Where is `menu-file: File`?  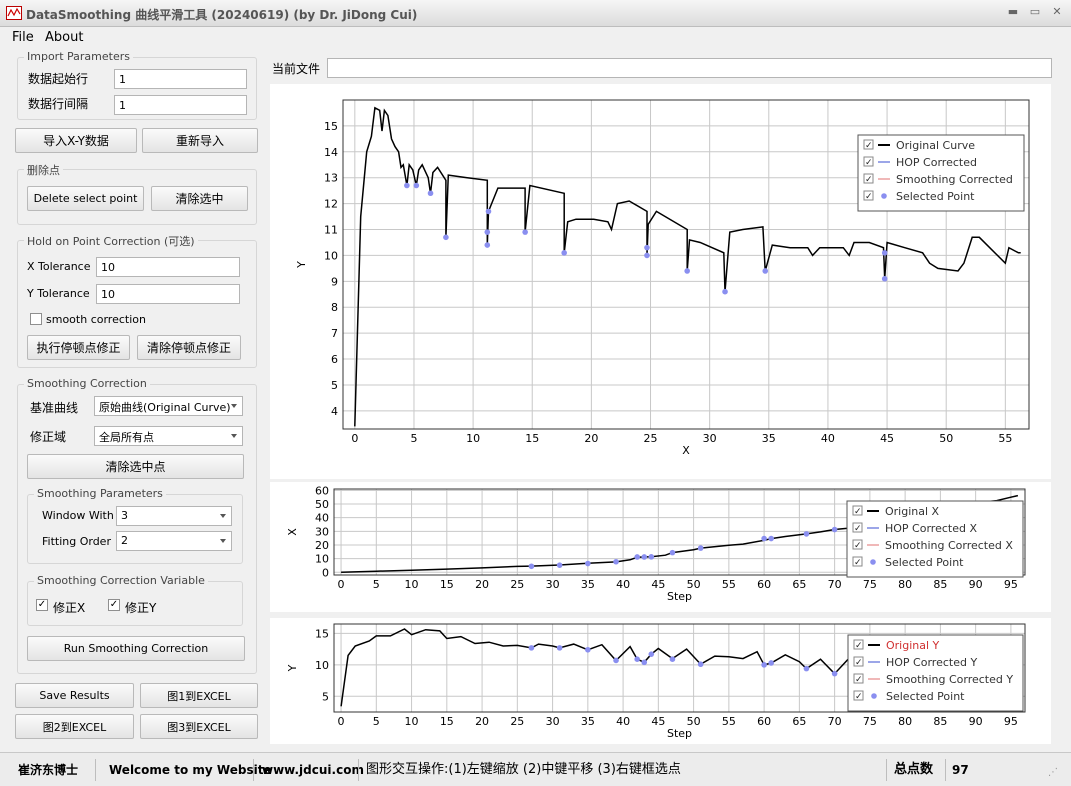 menu-file: File is located at coordinates (23, 37).